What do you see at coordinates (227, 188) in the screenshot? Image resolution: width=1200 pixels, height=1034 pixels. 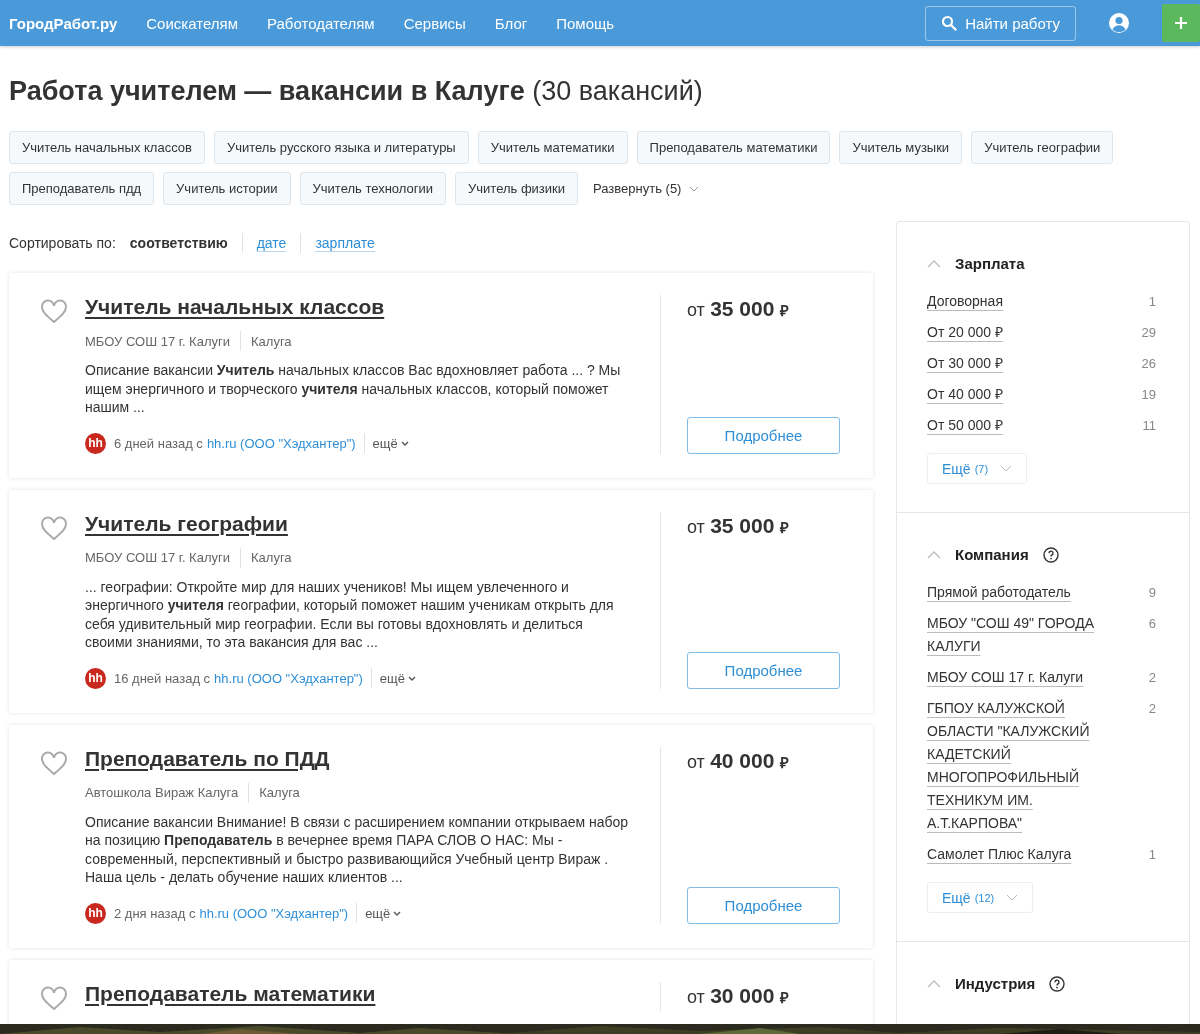 I see `tag-chip: Учитель истории` at bounding box center [227, 188].